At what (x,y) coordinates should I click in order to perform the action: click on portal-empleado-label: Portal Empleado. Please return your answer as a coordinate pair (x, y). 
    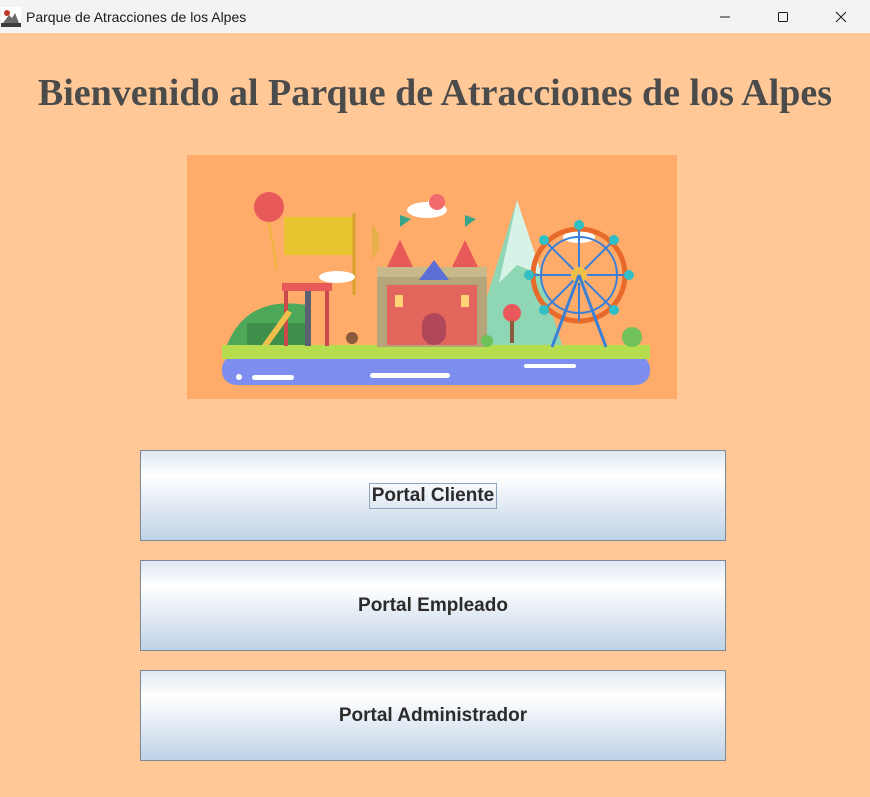
    Looking at the image, I should click on (433, 605).